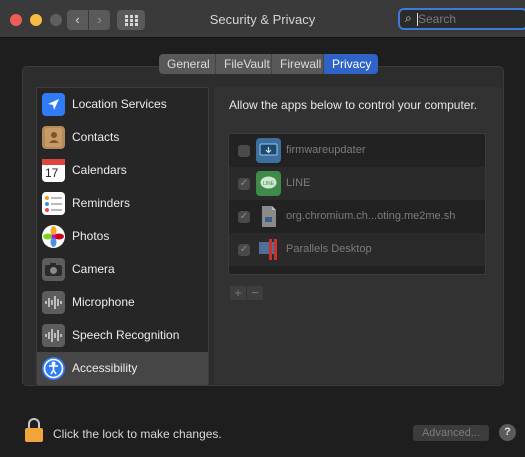 The image size is (525, 457). What do you see at coordinates (103, 302) in the screenshot?
I see `sidebar-item-label: Microphone` at bounding box center [103, 302].